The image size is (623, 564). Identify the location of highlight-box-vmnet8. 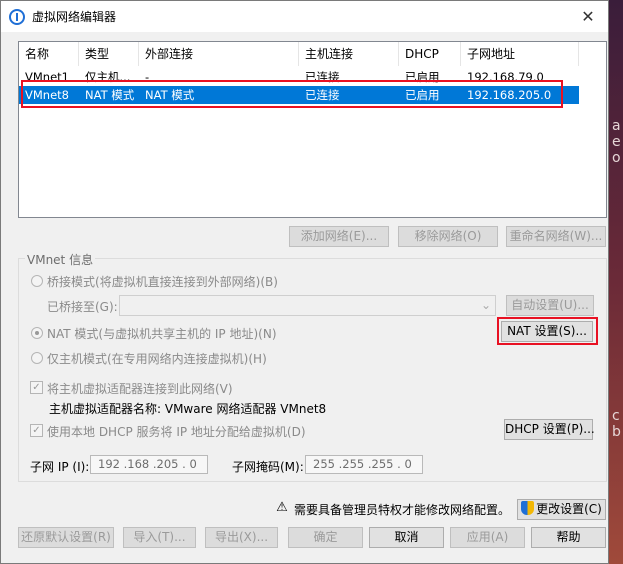
(292, 94).